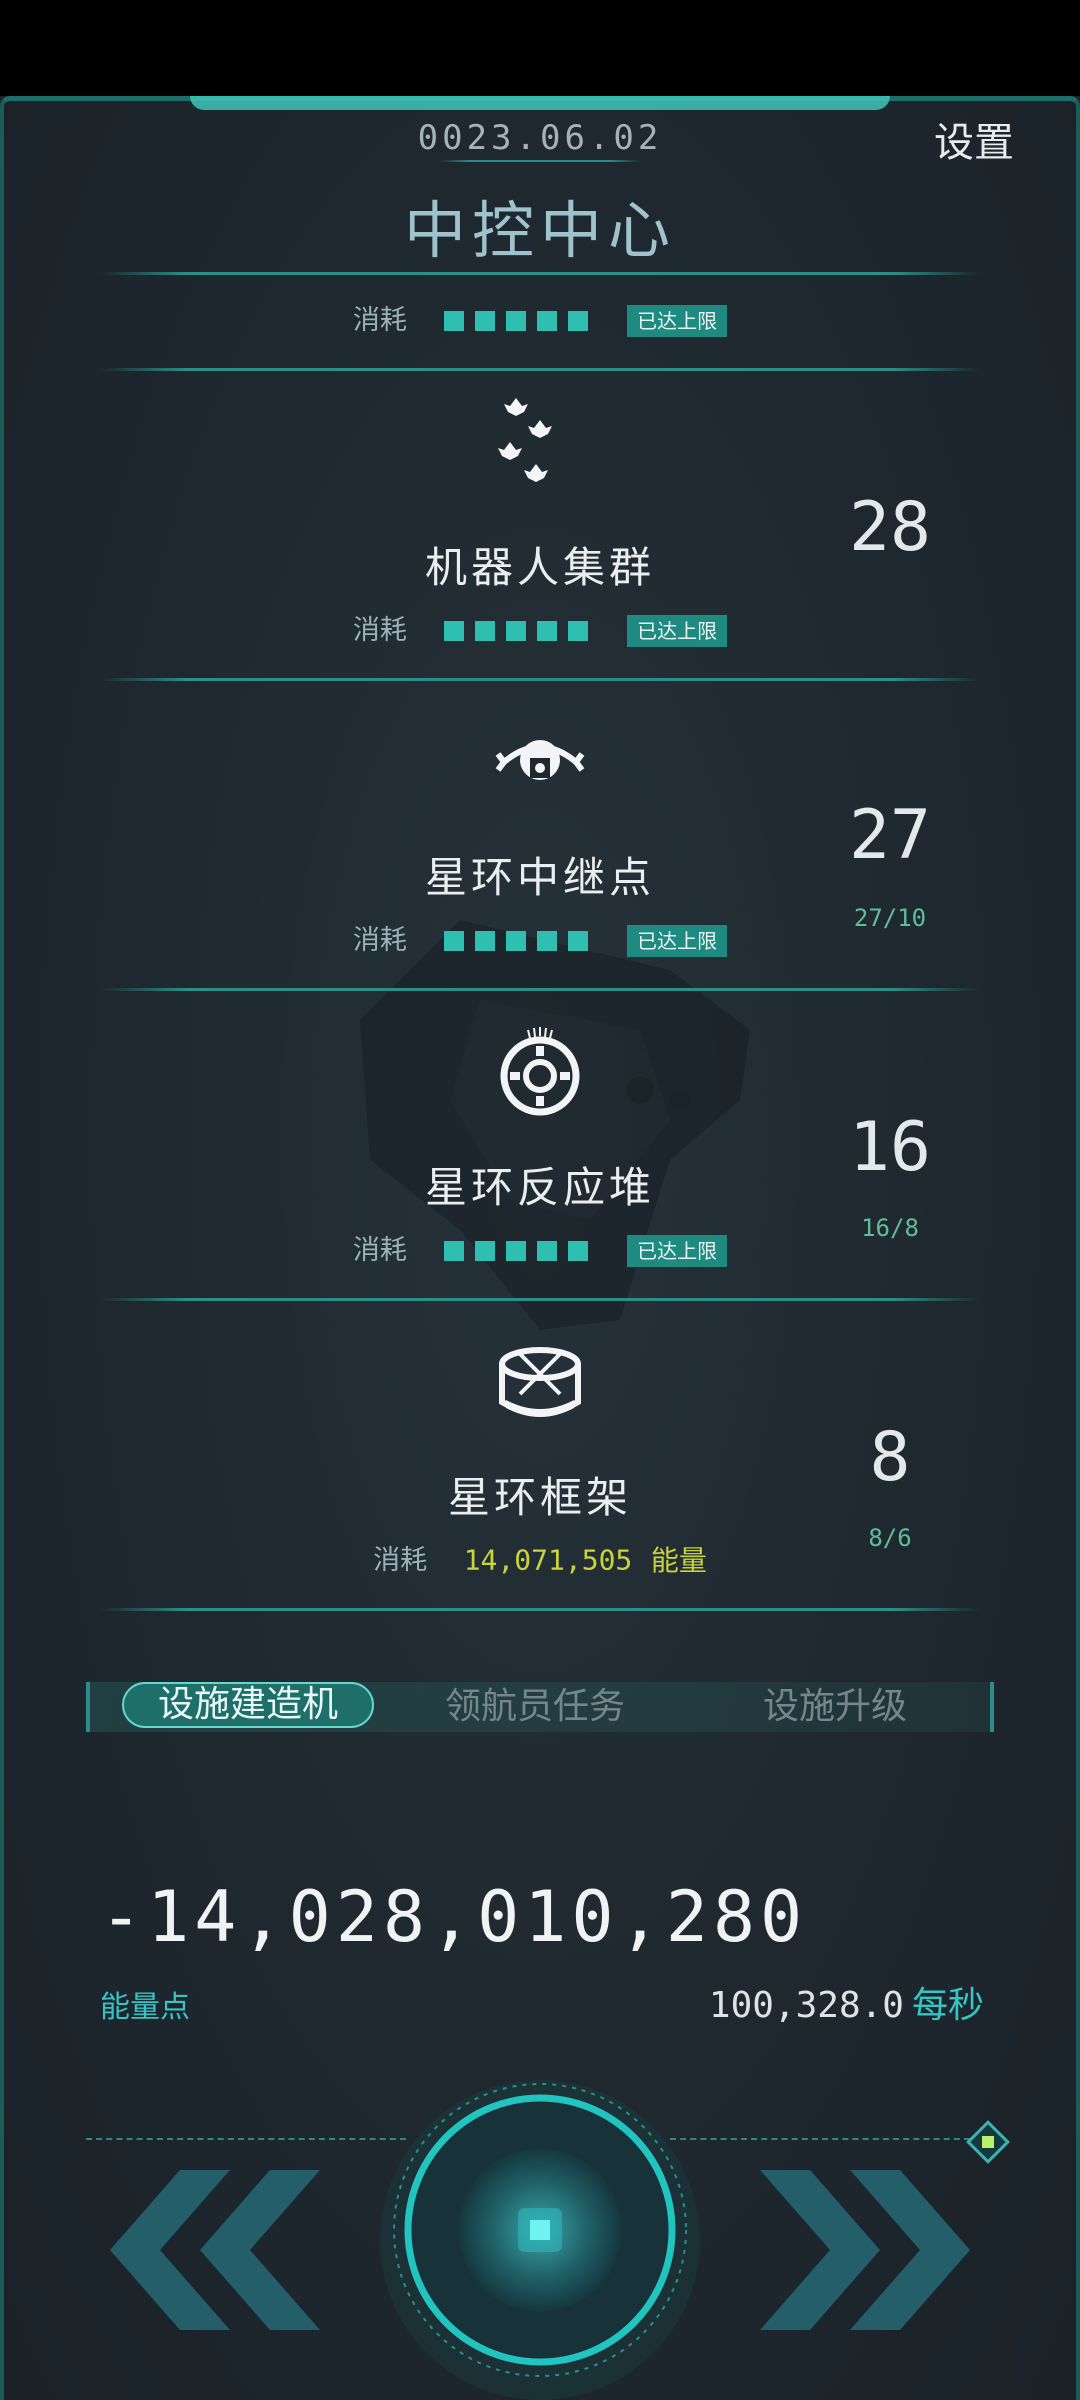  I want to click on previous-chevron-icon, so click(210, 2250).